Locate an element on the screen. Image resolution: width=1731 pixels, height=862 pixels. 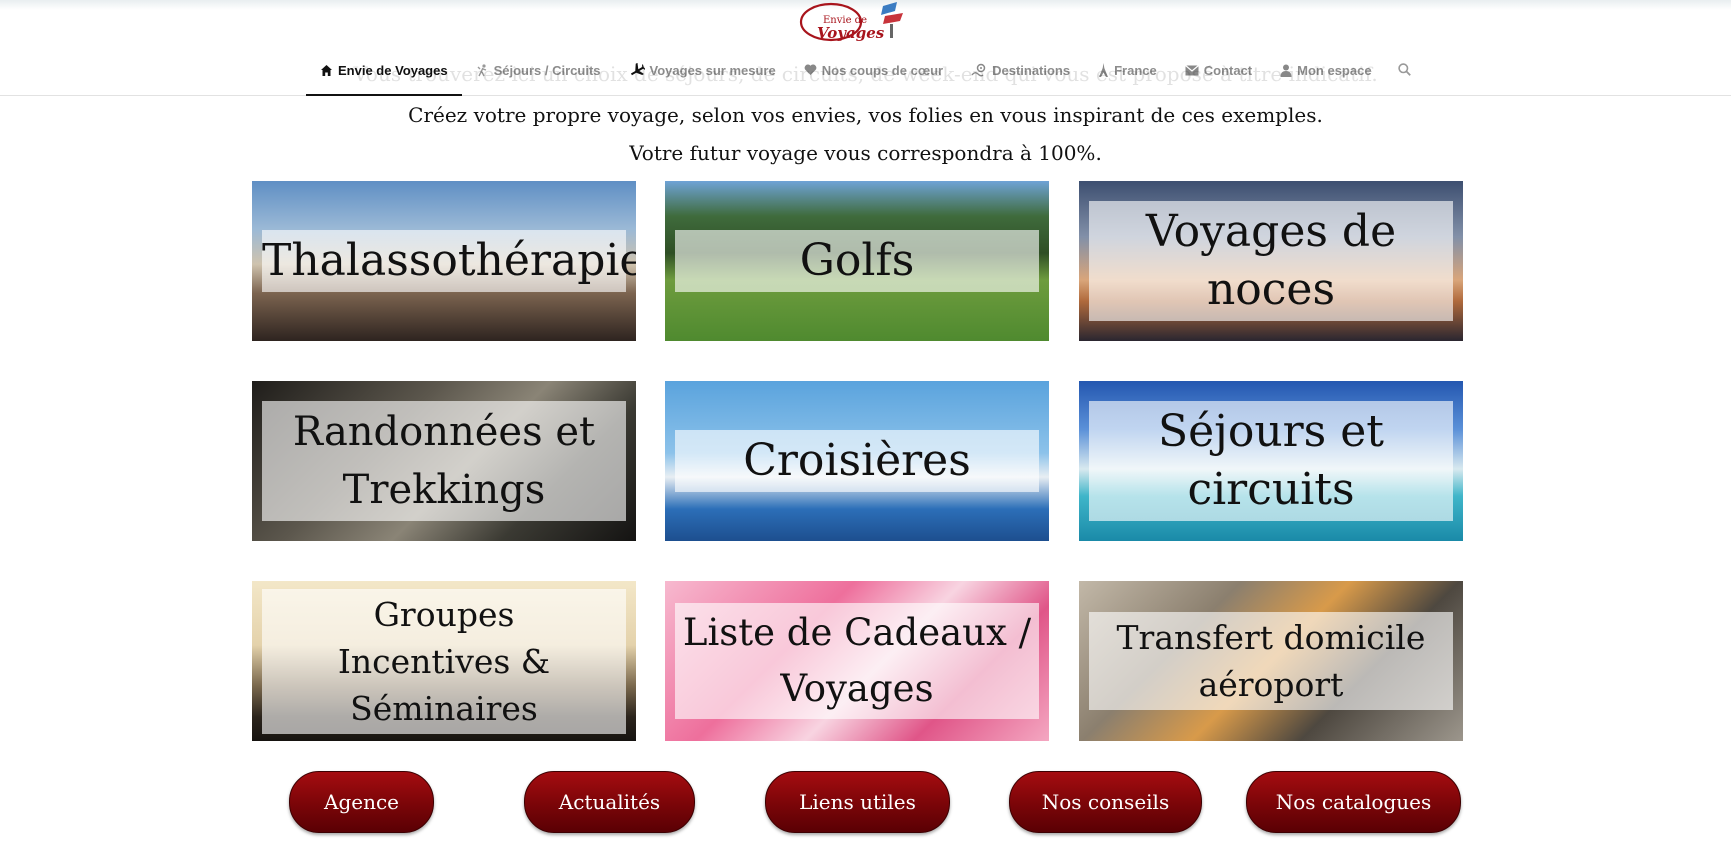
tile-caption: Voyages de noces is located at coordinates (1271, 261).